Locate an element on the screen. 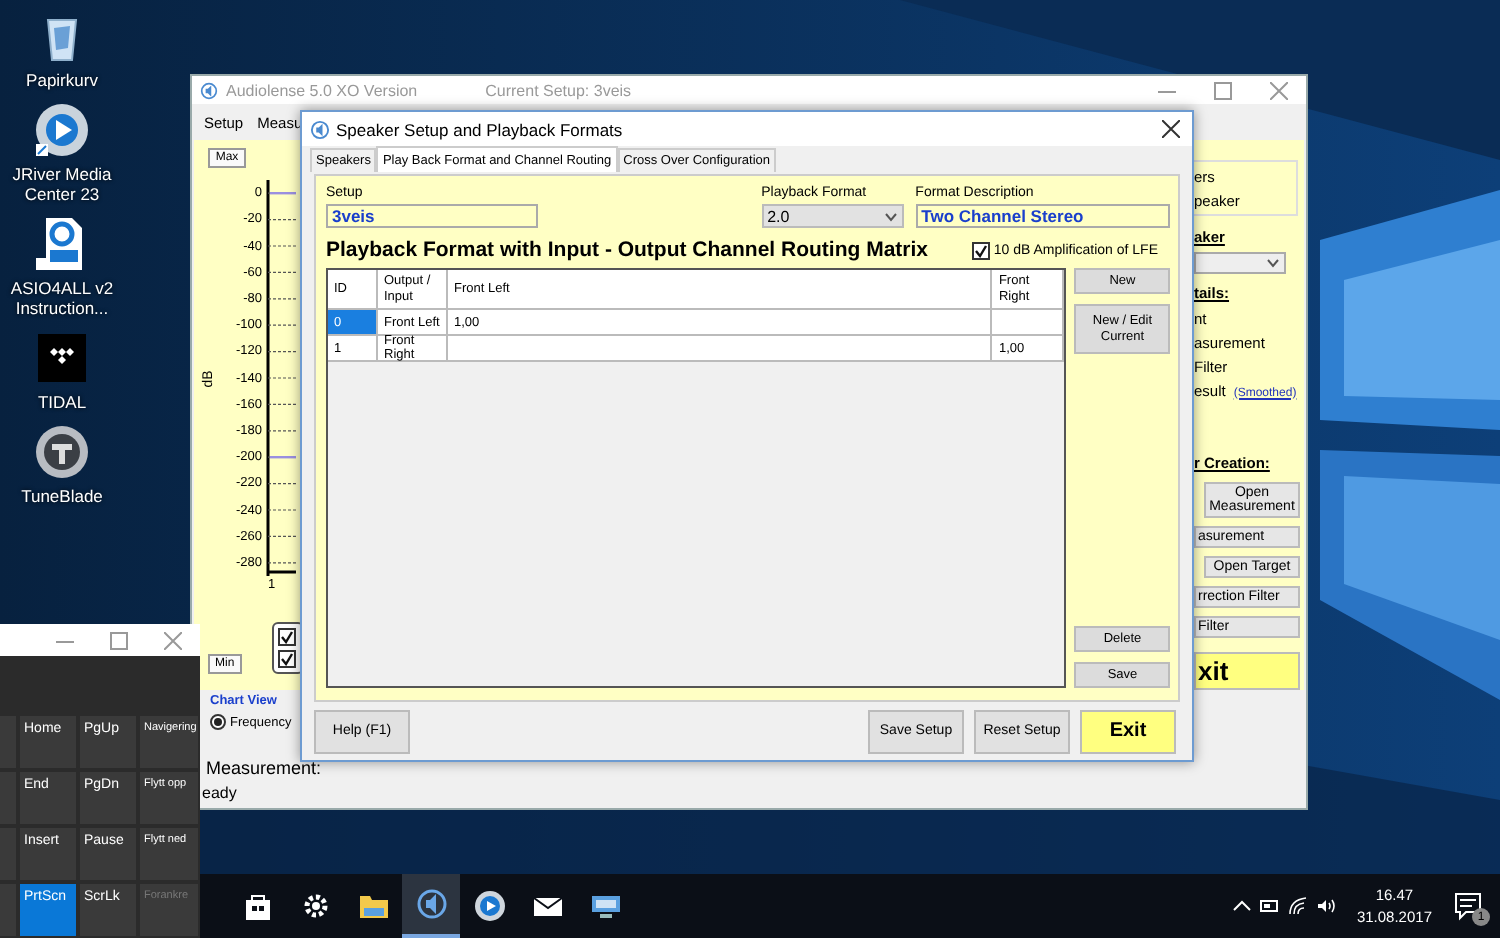 This screenshot has height=938, width=1500. close-icon is located at coordinates (1170, 129).